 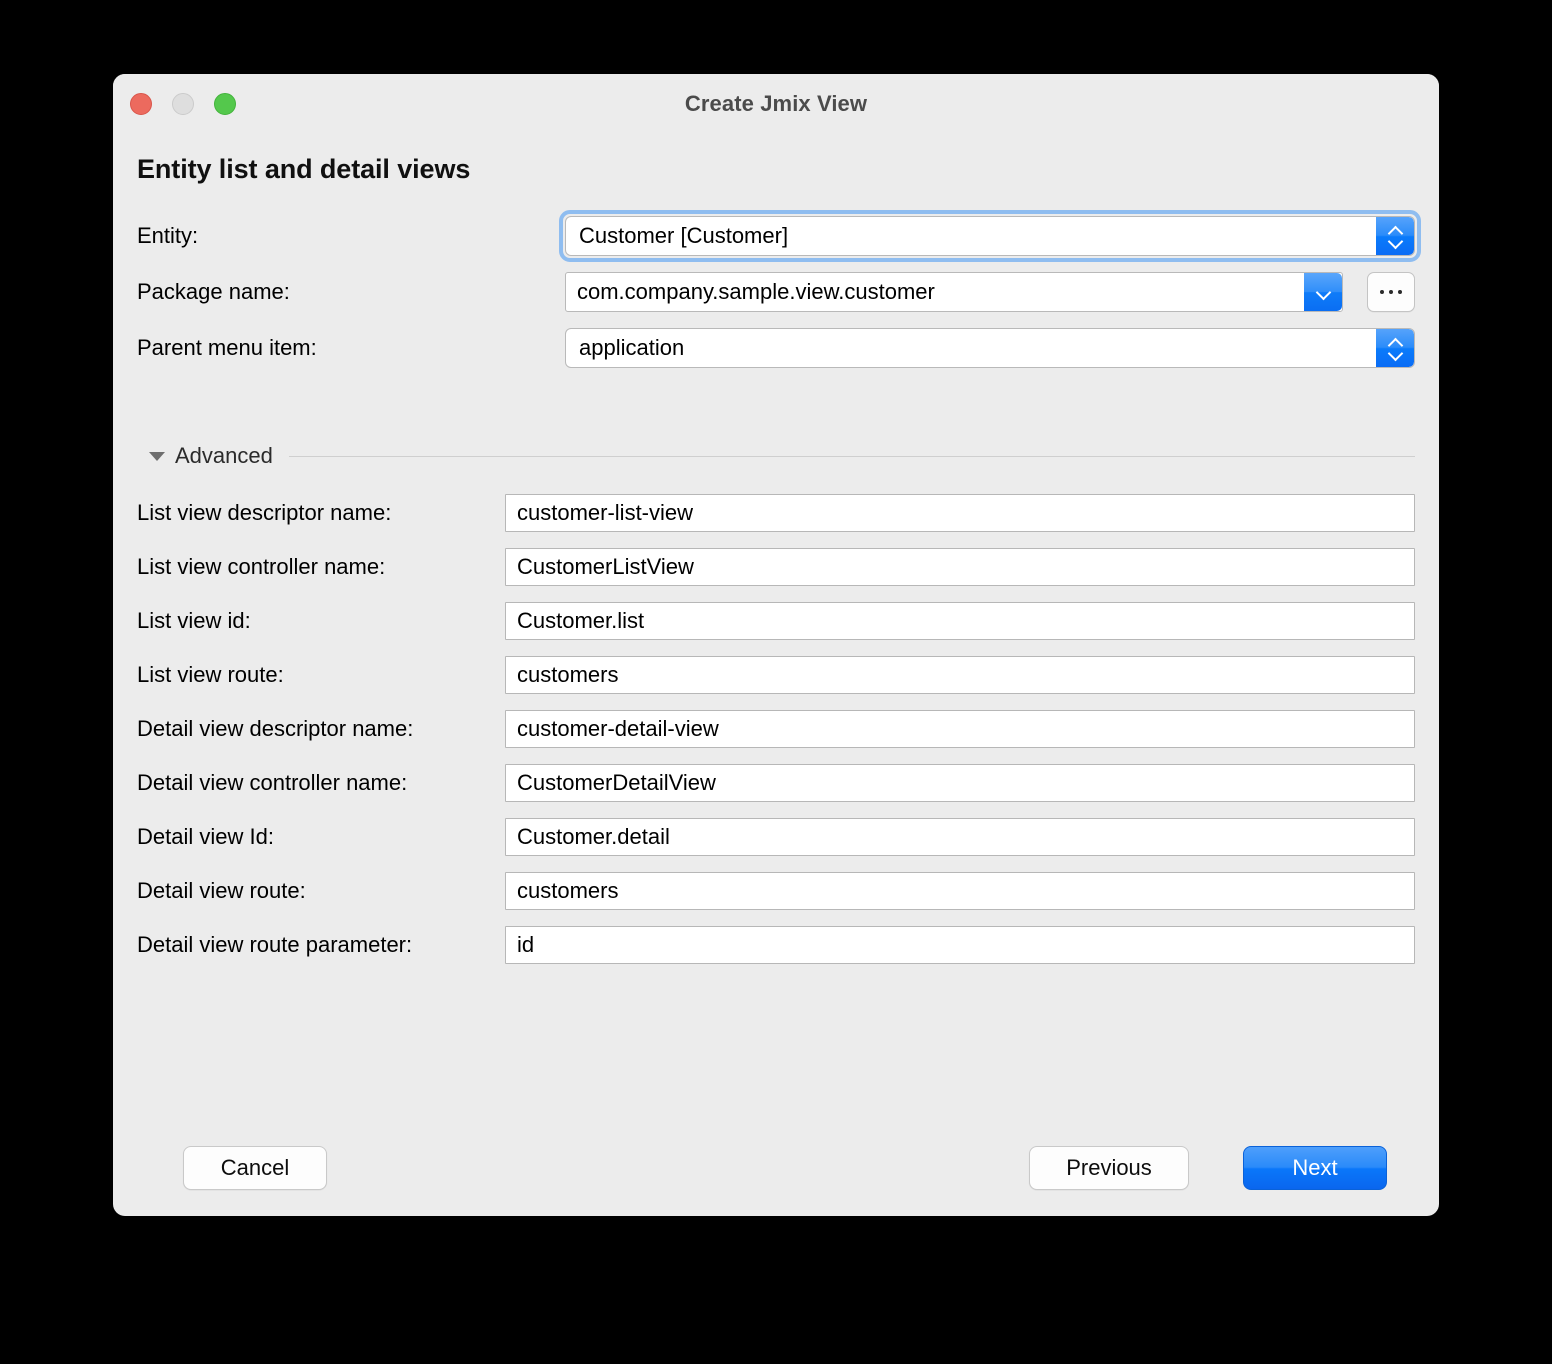 What do you see at coordinates (960, 729) in the screenshot?
I see `detail-view-descriptor-name-input: customer-detail-view` at bounding box center [960, 729].